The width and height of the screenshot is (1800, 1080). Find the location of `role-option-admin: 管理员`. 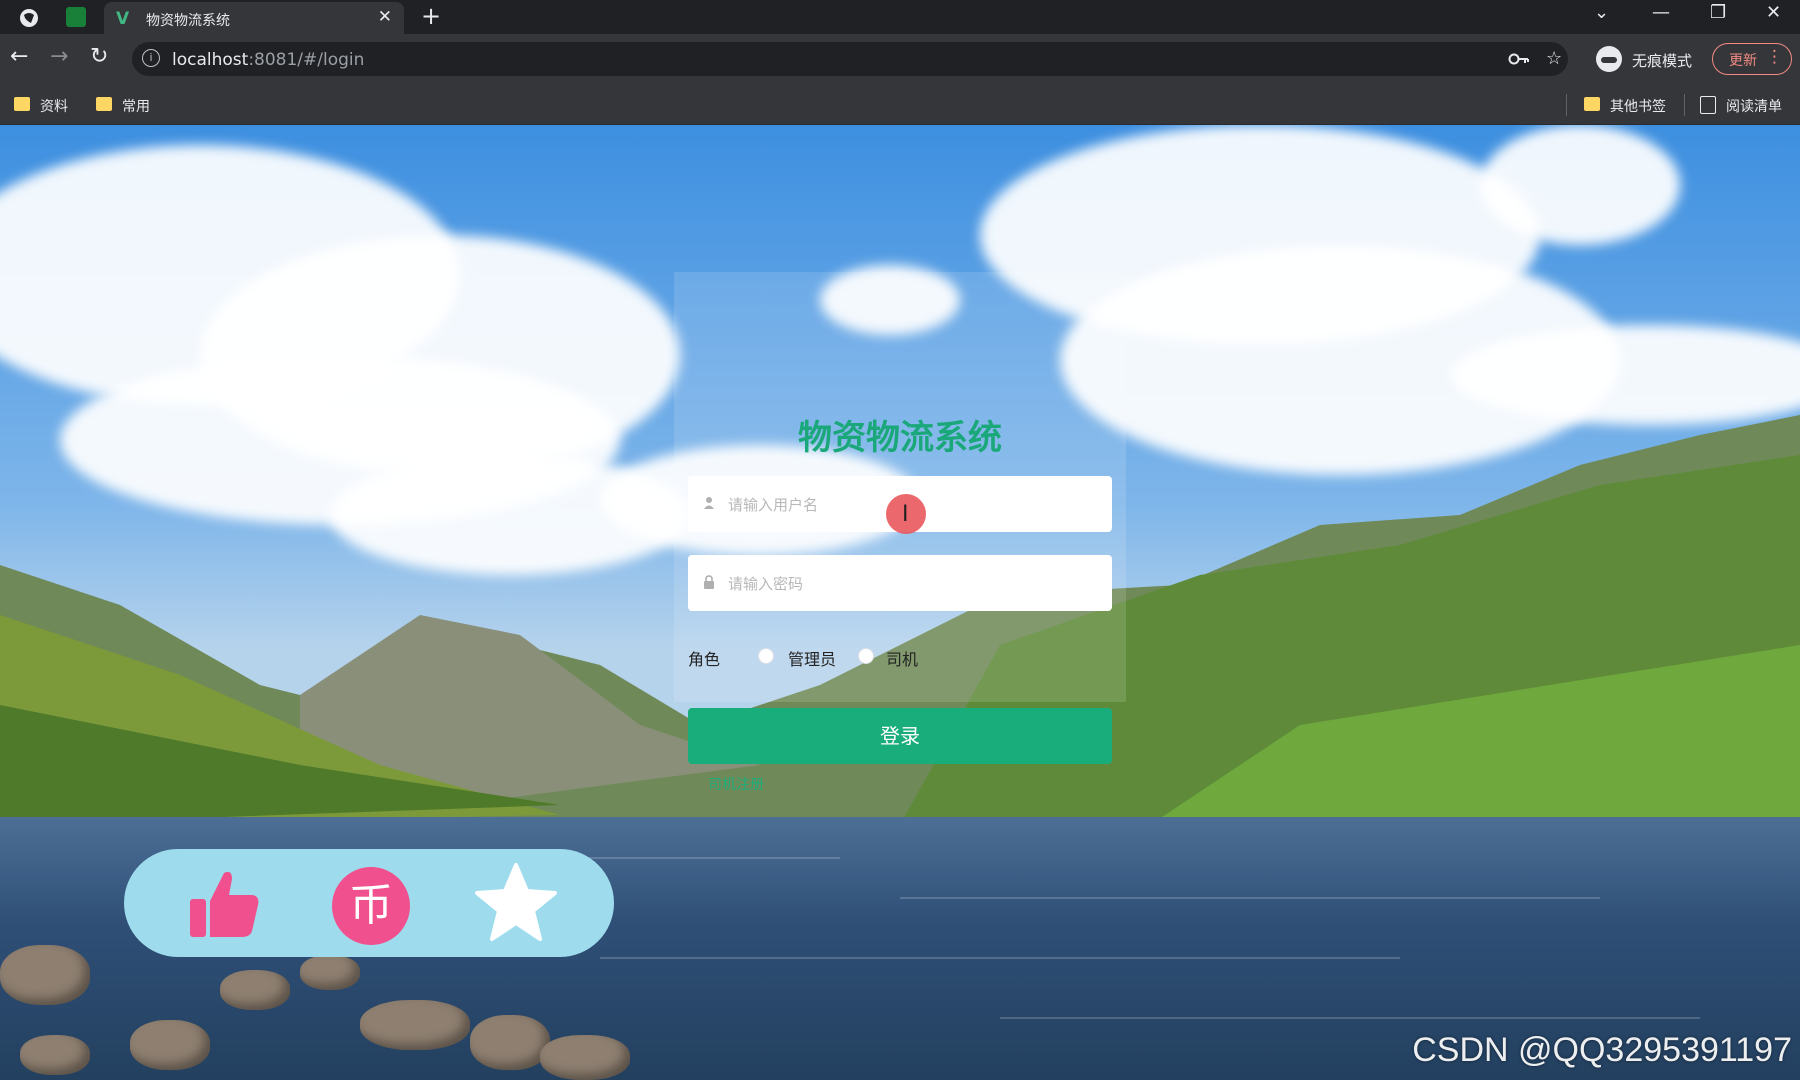

role-option-admin: 管理员 is located at coordinates (812, 658).